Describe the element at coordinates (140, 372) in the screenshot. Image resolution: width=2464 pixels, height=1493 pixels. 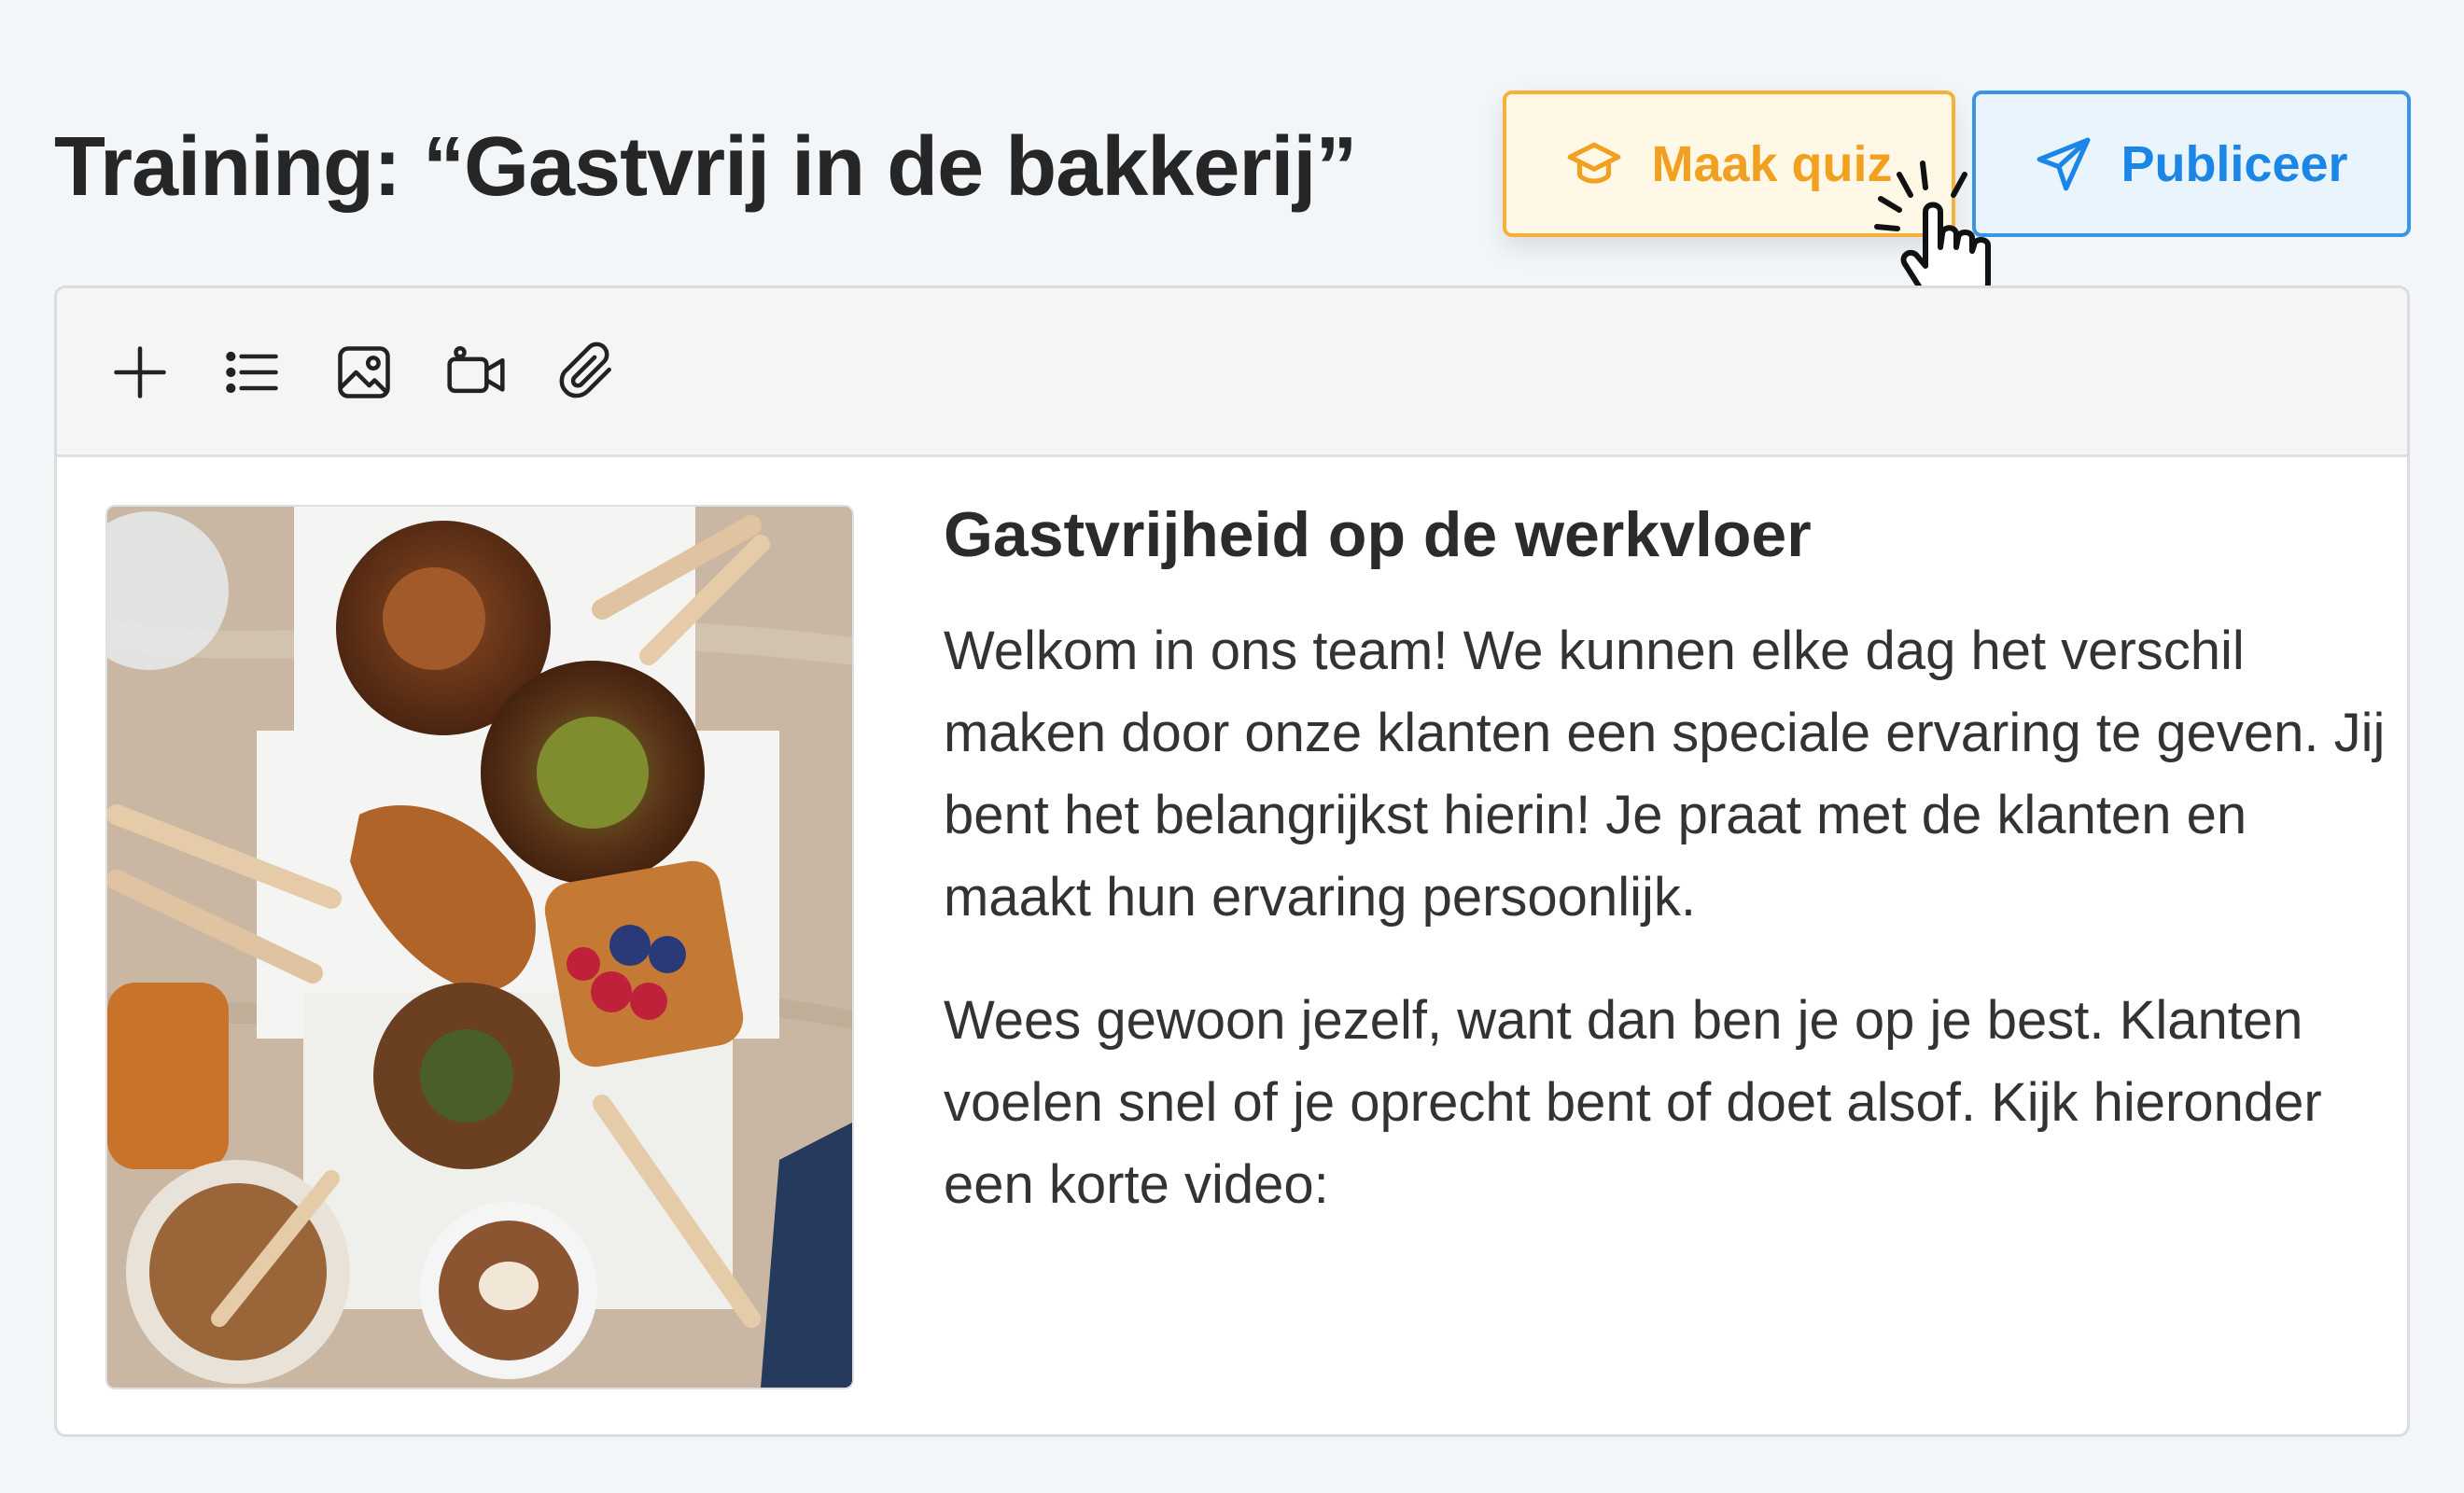
I see `plus-icon` at that location.